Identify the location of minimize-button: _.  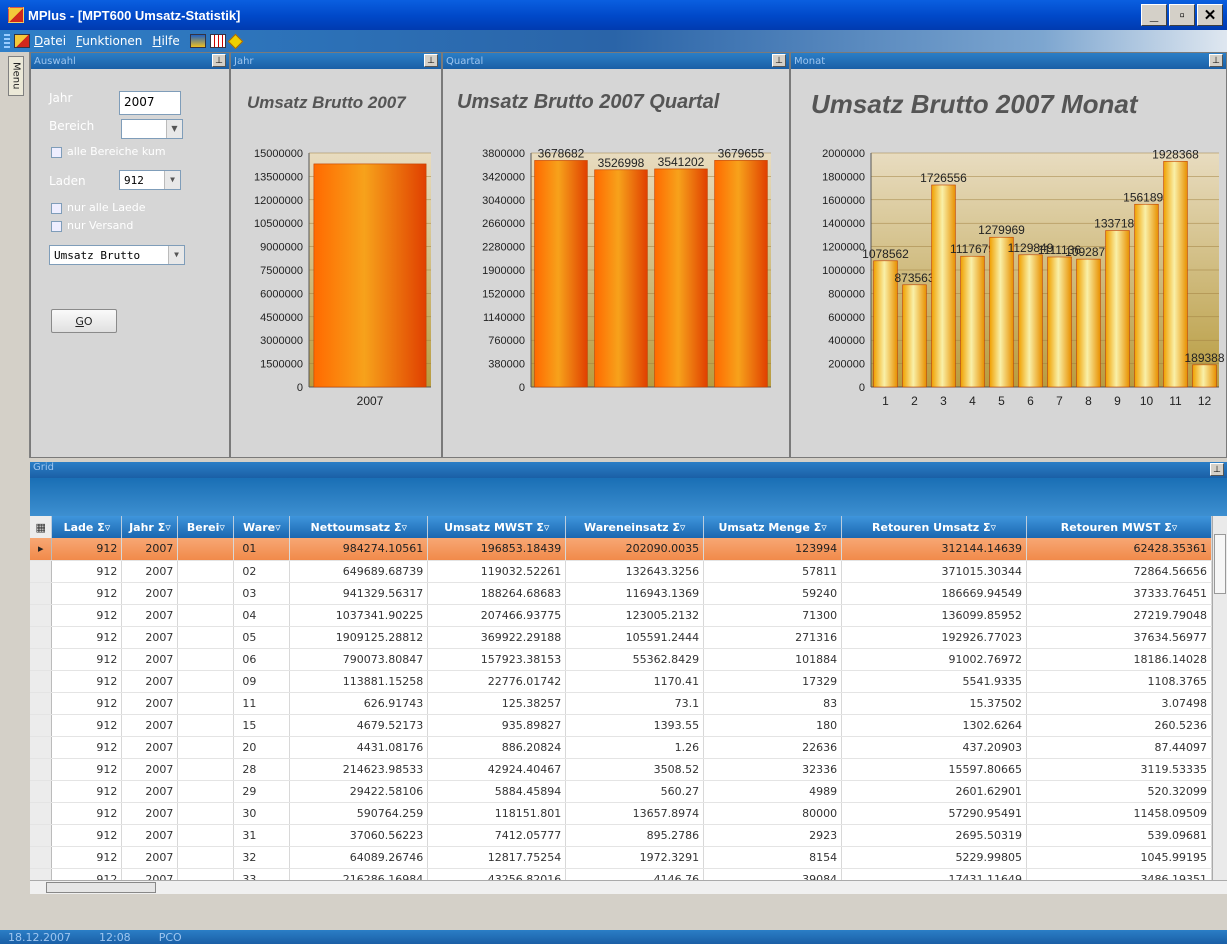
(1154, 15).